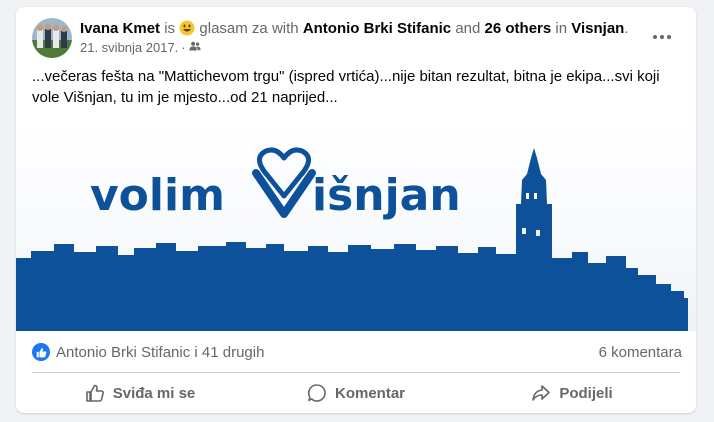 Image resolution: width=714 pixels, height=422 pixels. I want to click on post-actions: Sviđa mi se Komentar Podijeli, so click(356, 393).